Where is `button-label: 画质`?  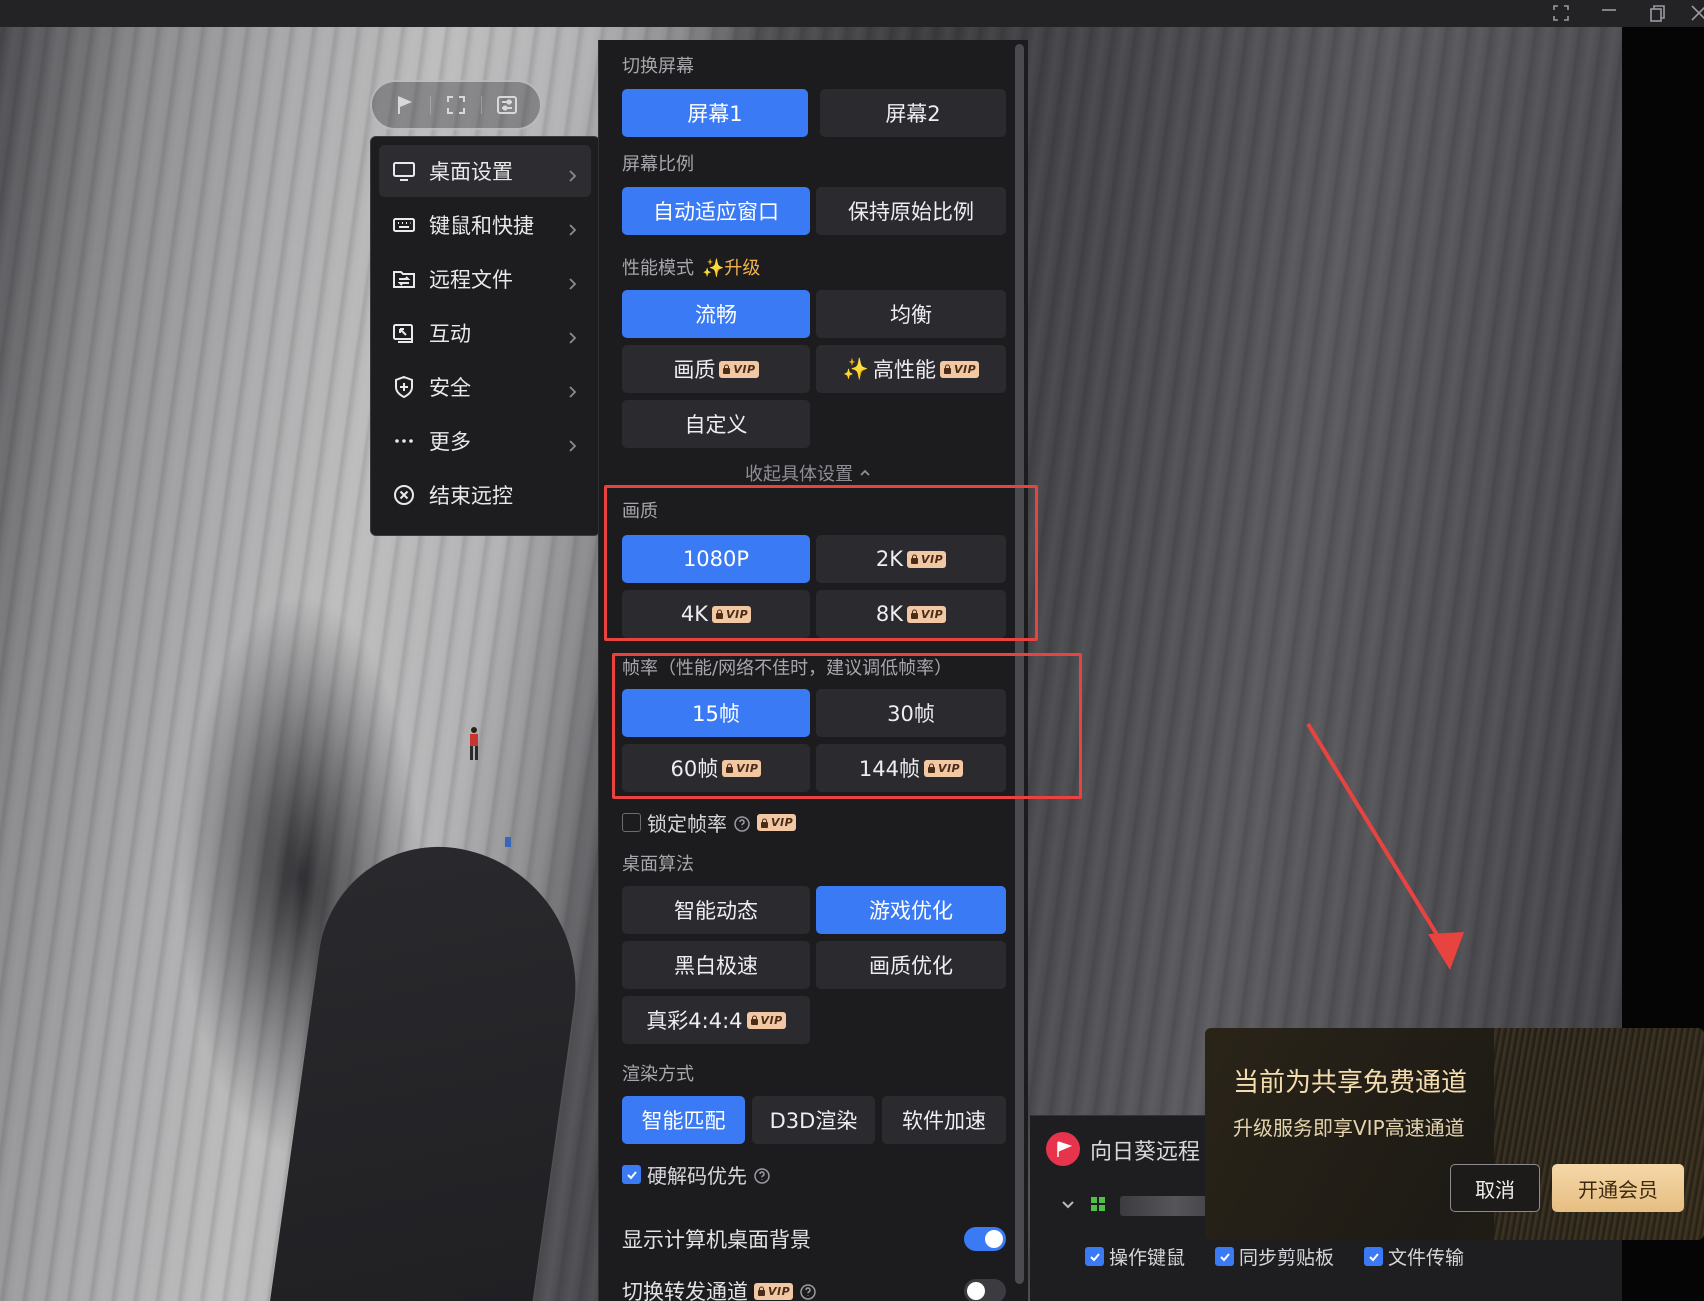 button-label: 画质 is located at coordinates (694, 370).